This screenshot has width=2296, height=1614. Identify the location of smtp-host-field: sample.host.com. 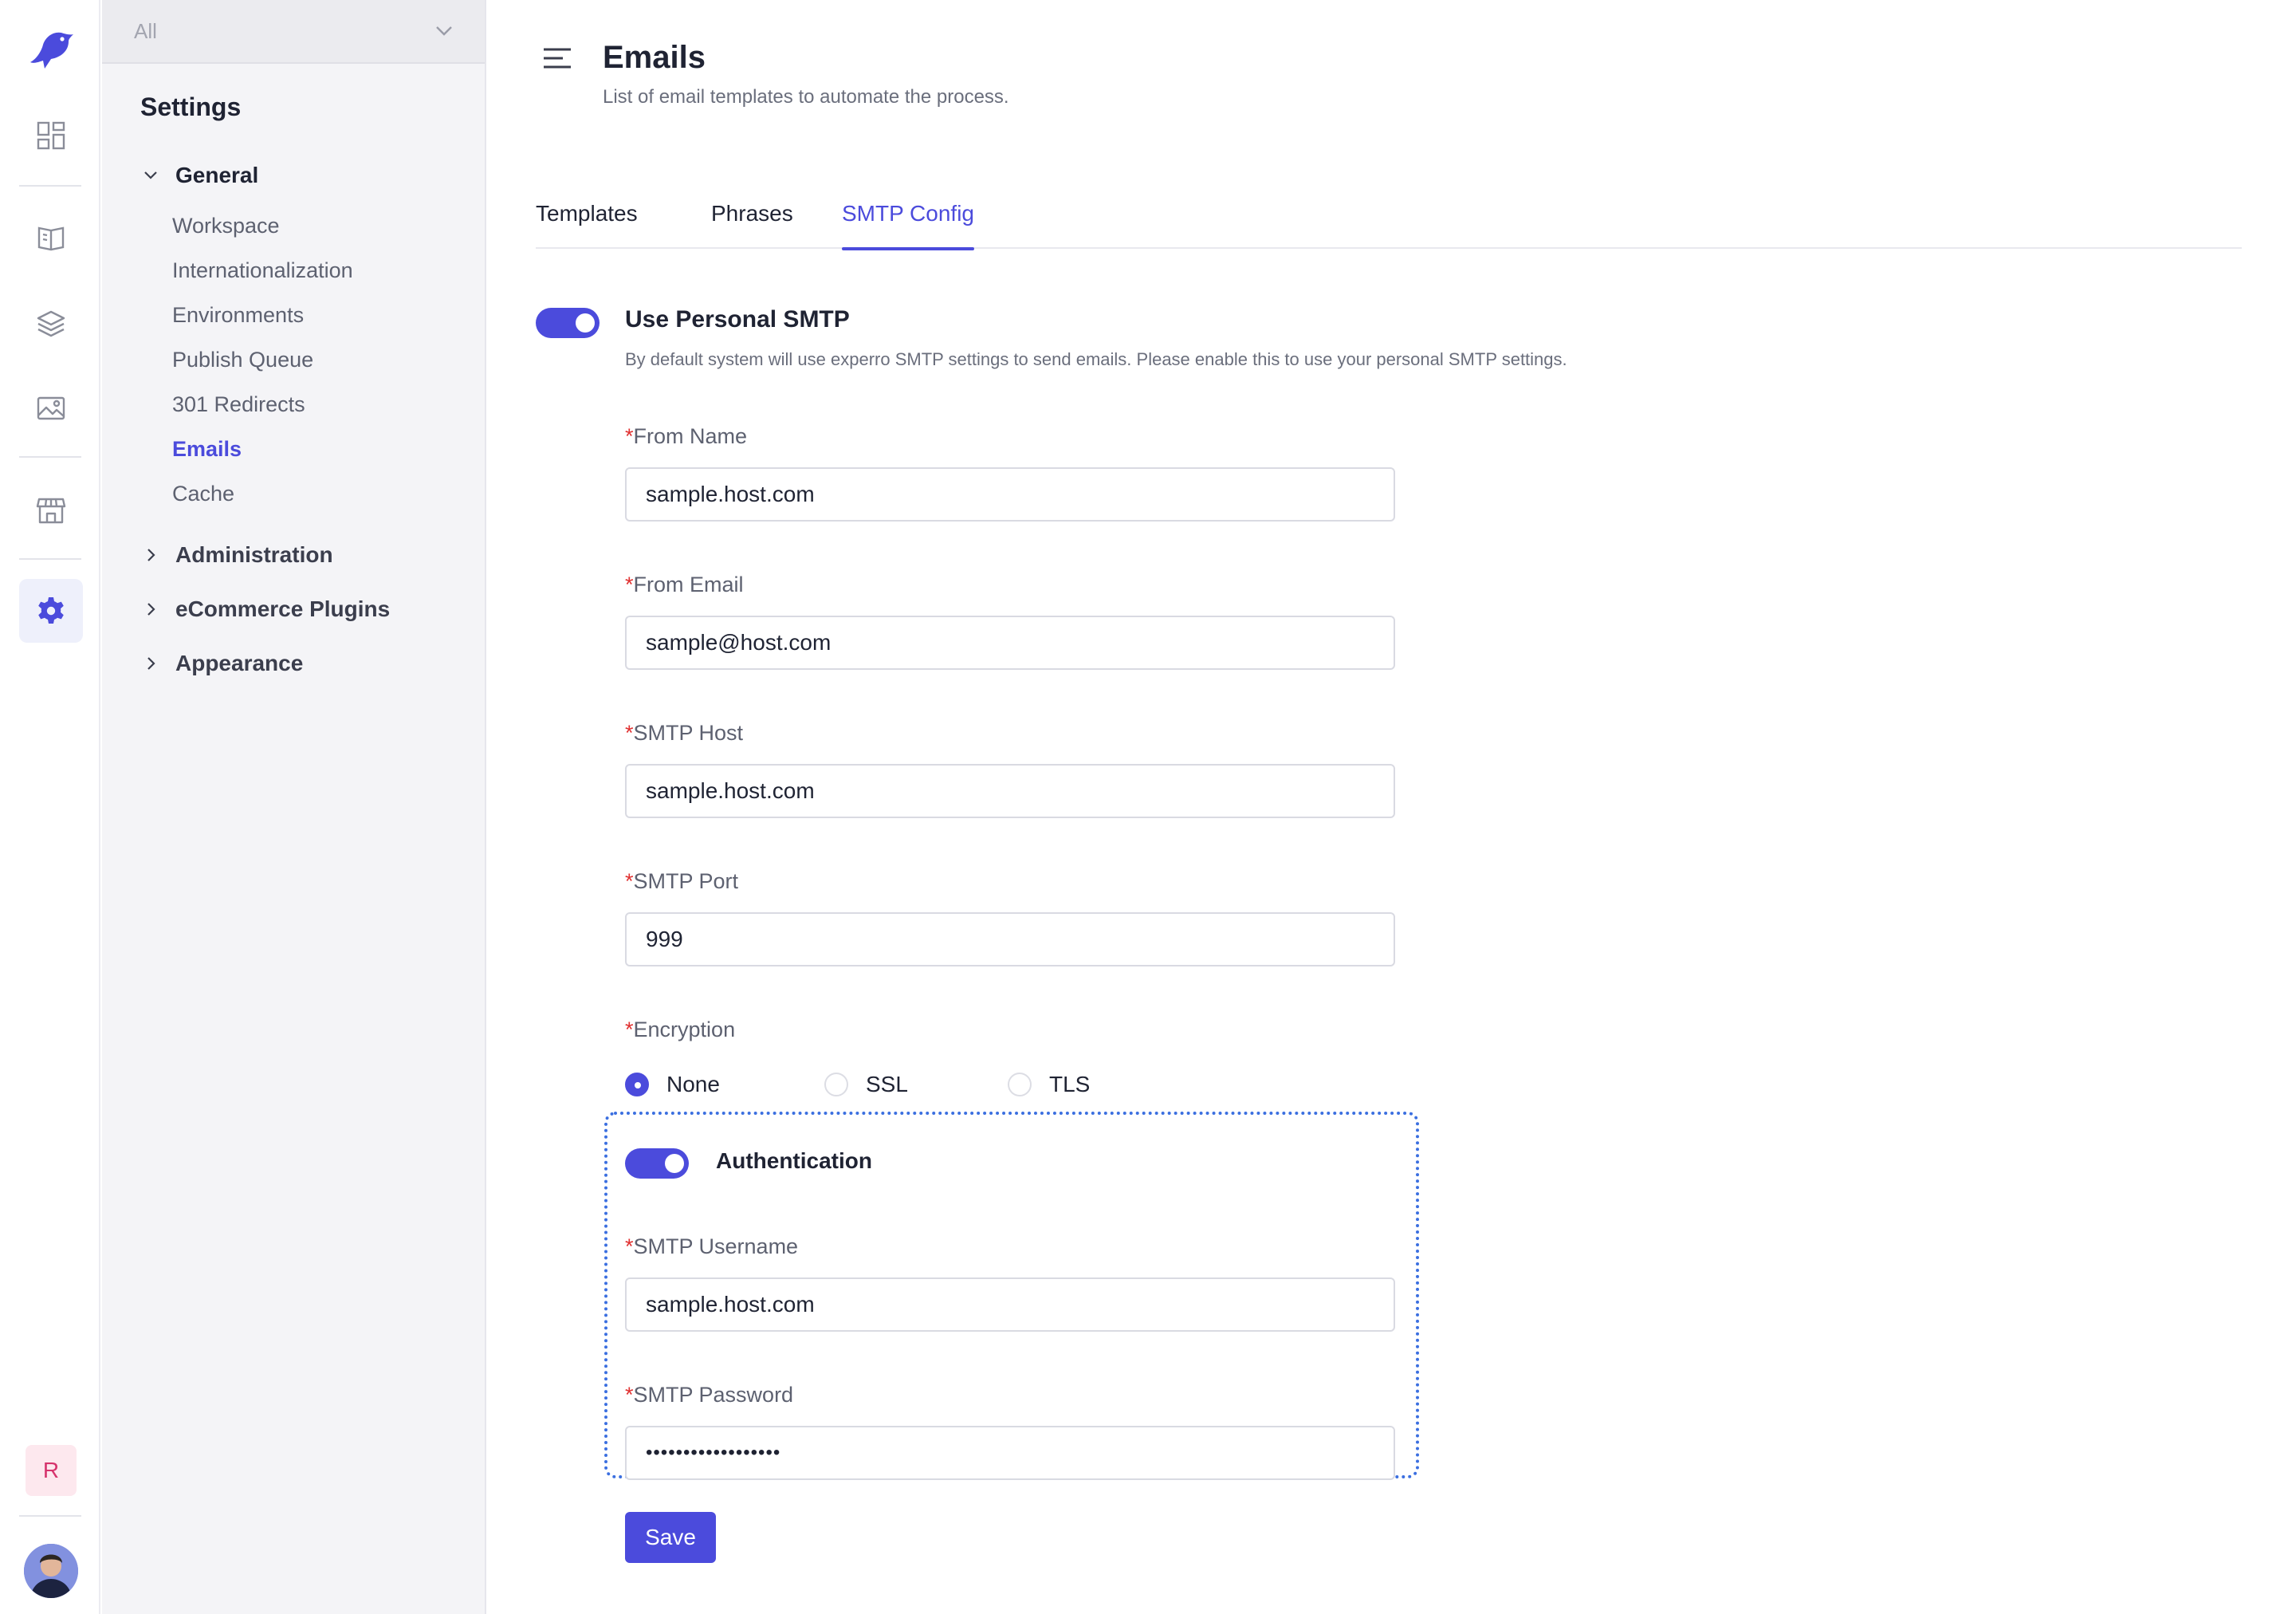
(1010, 791).